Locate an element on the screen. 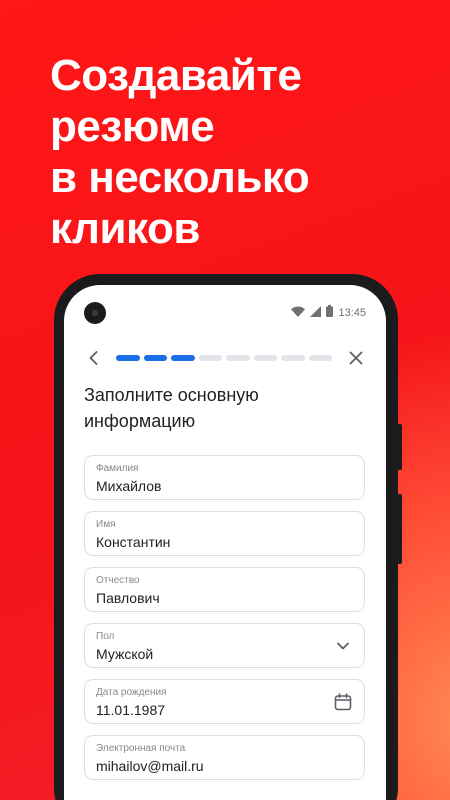 Image resolution: width=450 pixels, height=800 pixels. step-progress is located at coordinates (224, 358).